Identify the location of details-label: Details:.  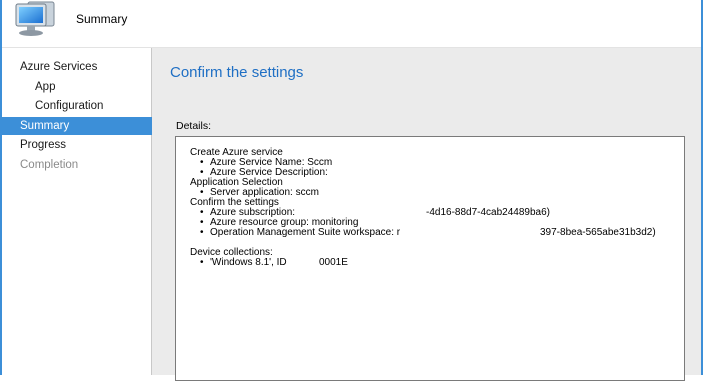
(194, 126).